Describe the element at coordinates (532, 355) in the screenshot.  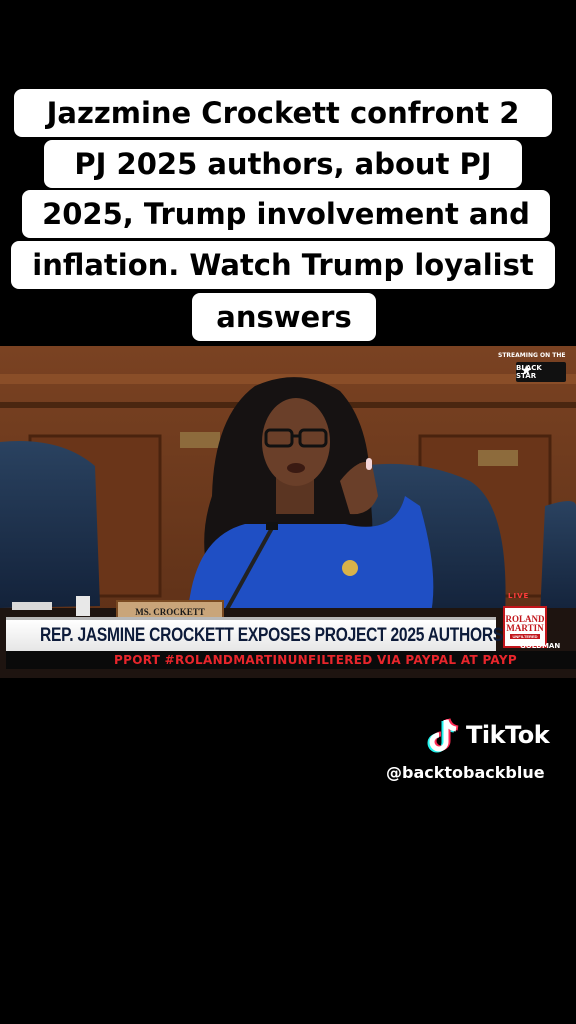
I see `streaming-label: STREAMING ON THE` at that location.